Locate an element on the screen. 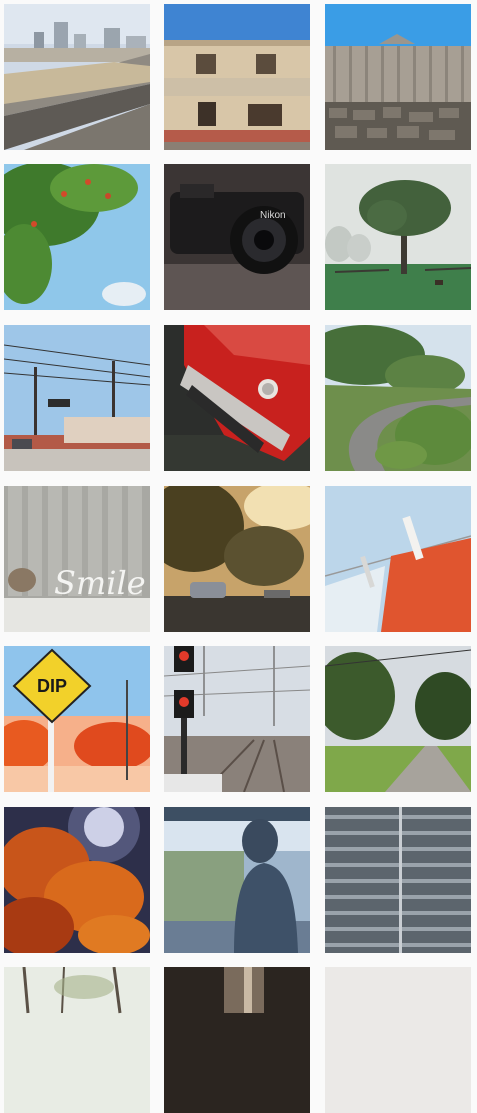 The height and width of the screenshot is (1113, 477). photo-tile-red-car is located at coordinates (237, 398).